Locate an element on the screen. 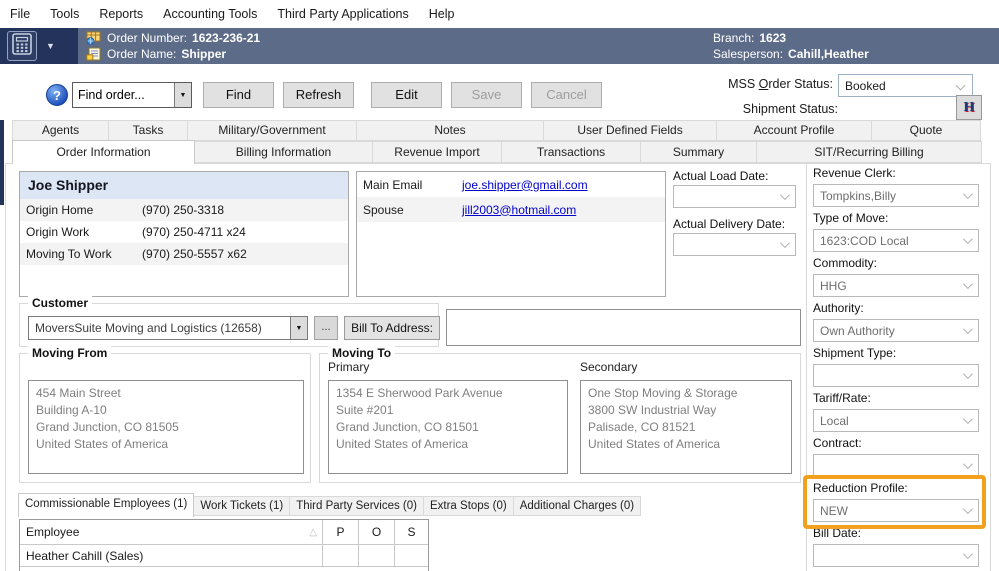 This screenshot has width=999, height=571. table-row: Heather Cahill (Sales) is located at coordinates (224, 556).